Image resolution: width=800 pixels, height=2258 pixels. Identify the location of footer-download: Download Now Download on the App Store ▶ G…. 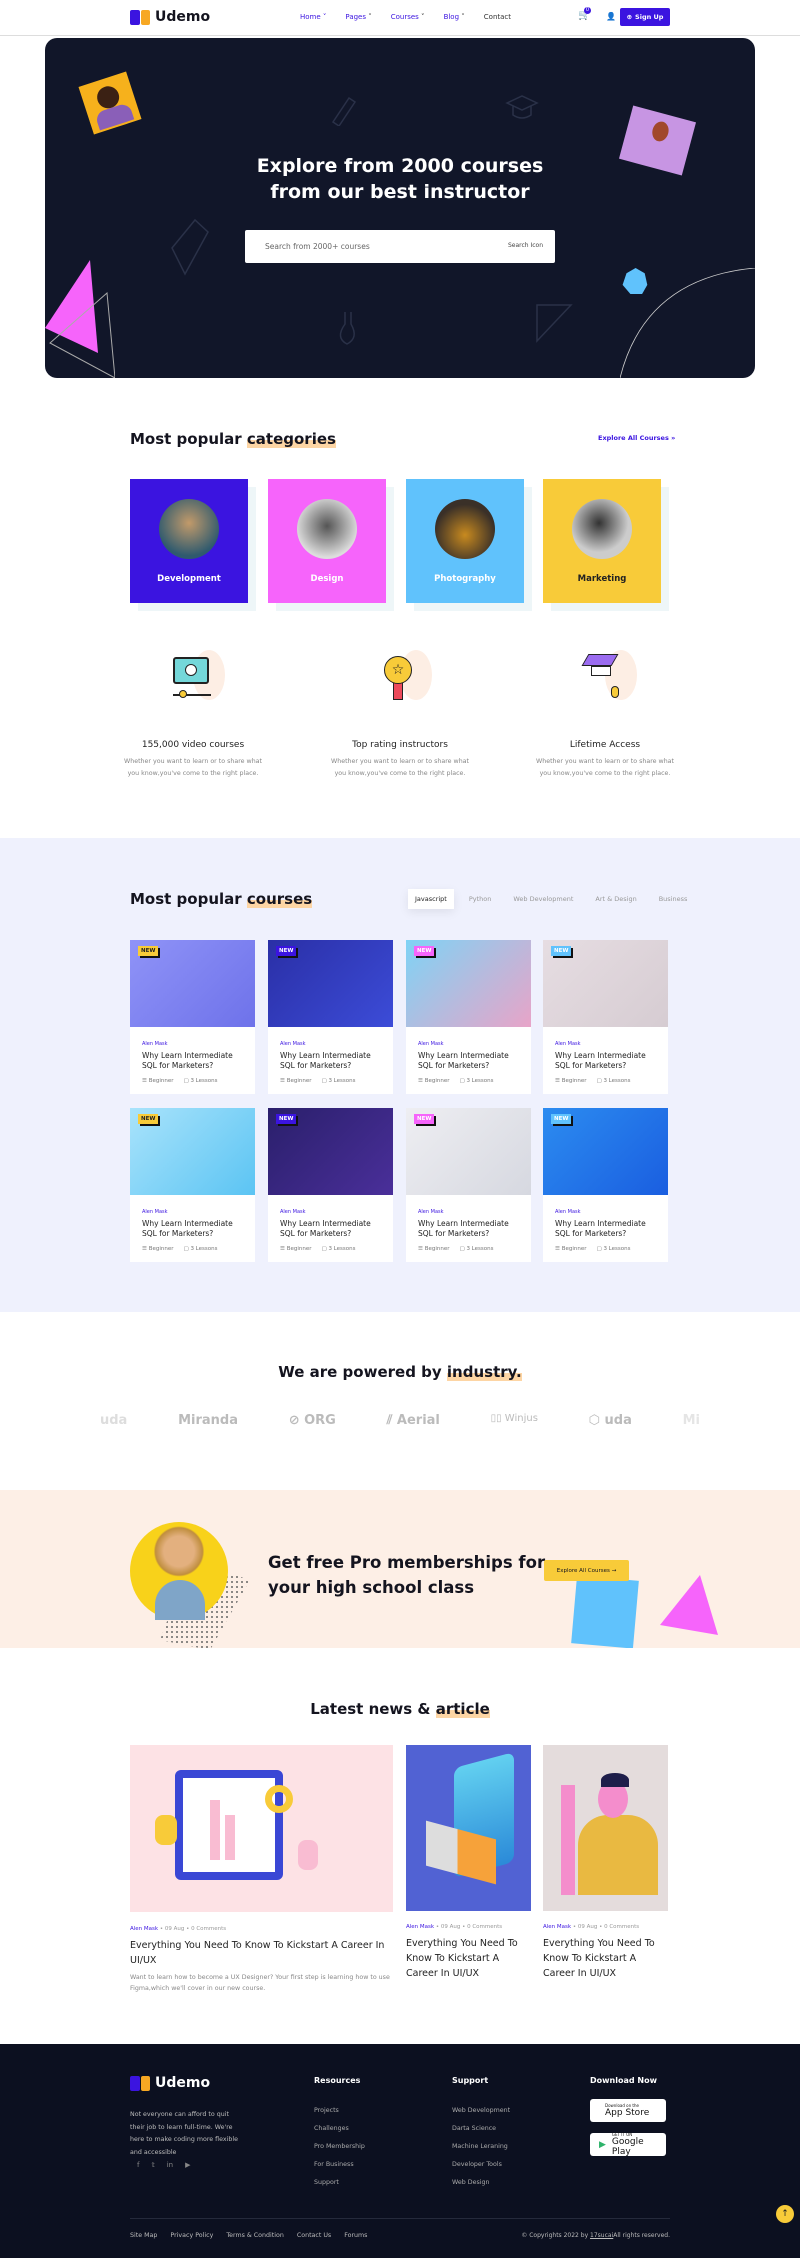
(628, 2121).